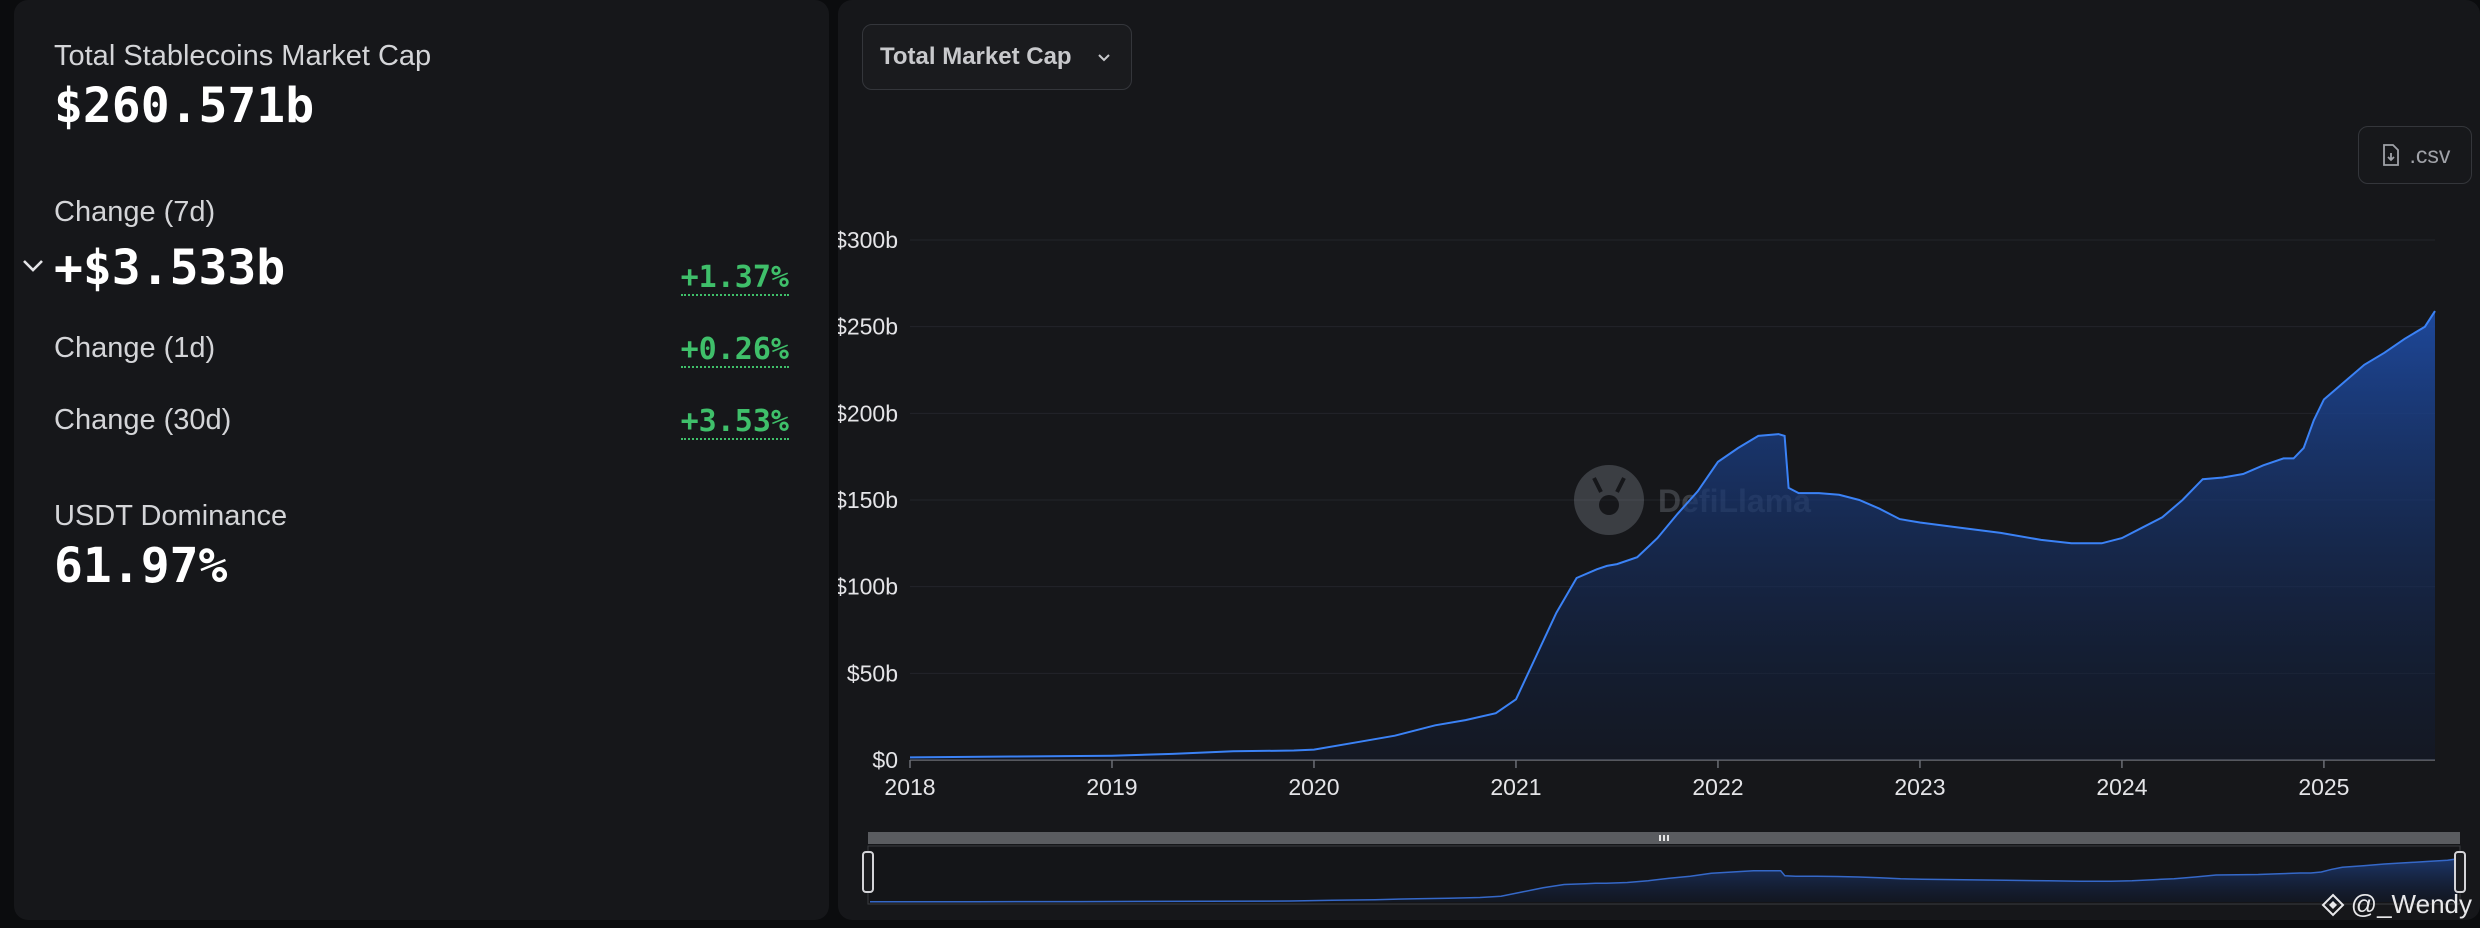 The height and width of the screenshot is (928, 2480). What do you see at coordinates (2121, 787) in the screenshot?
I see `x-tick-label: 2024` at bounding box center [2121, 787].